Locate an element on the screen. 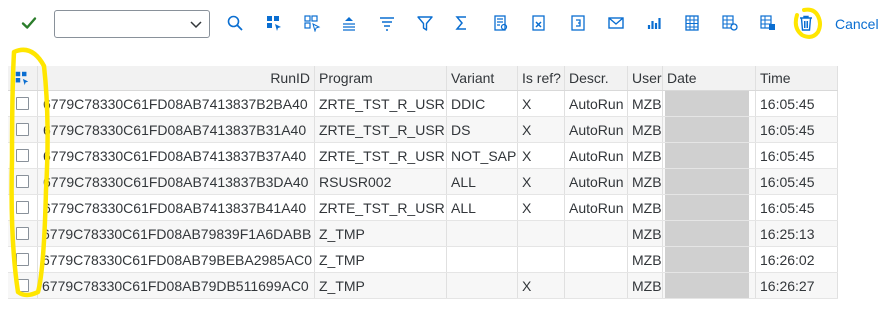 Image resolution: width=892 pixels, height=309 pixels. settings-button is located at coordinates (730, 23).